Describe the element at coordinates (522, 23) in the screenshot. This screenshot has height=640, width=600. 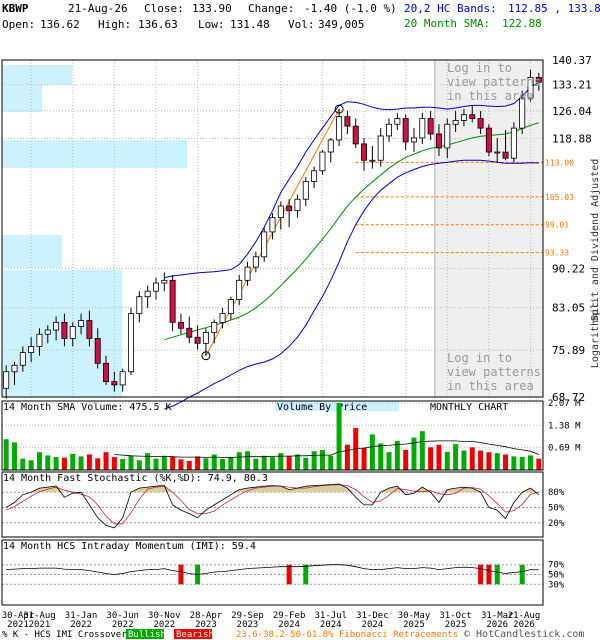
I see `sma-value: 122.88` at that location.